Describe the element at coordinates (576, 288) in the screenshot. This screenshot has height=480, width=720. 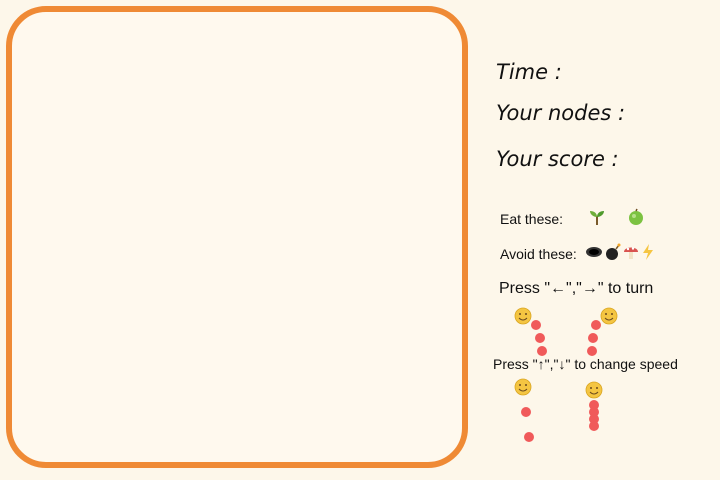
I see `turn-instruction: Press "←","→" to turn` at that location.